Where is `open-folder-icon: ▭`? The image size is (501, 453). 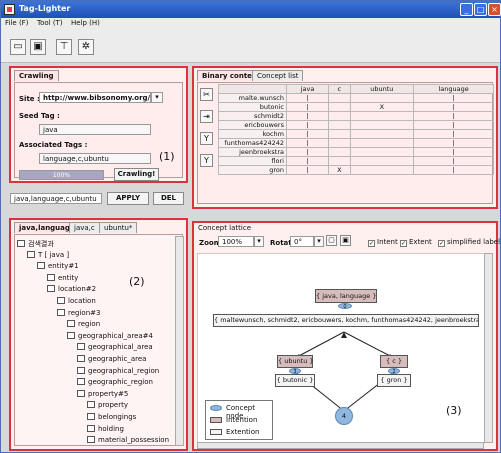
open-folder-icon: ▭ is located at coordinates (18, 47).